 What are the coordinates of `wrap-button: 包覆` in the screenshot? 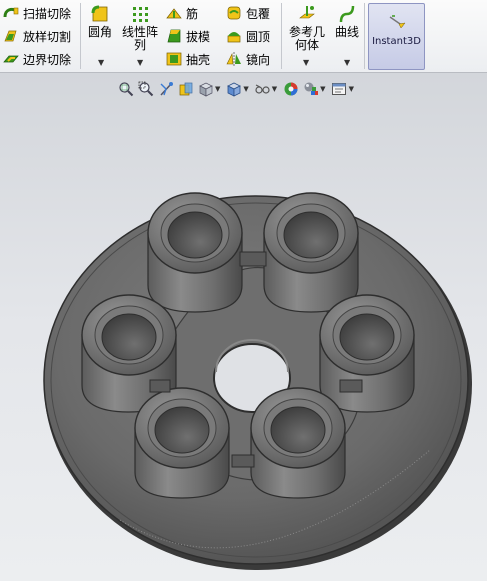 It's located at (248, 13).